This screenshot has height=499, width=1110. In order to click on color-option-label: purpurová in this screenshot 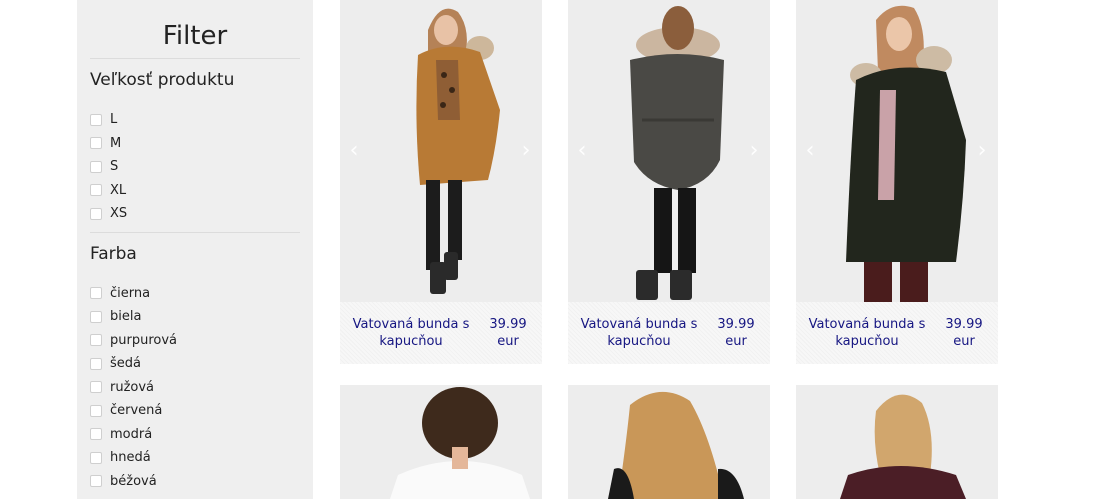, I will do `click(143, 340)`.